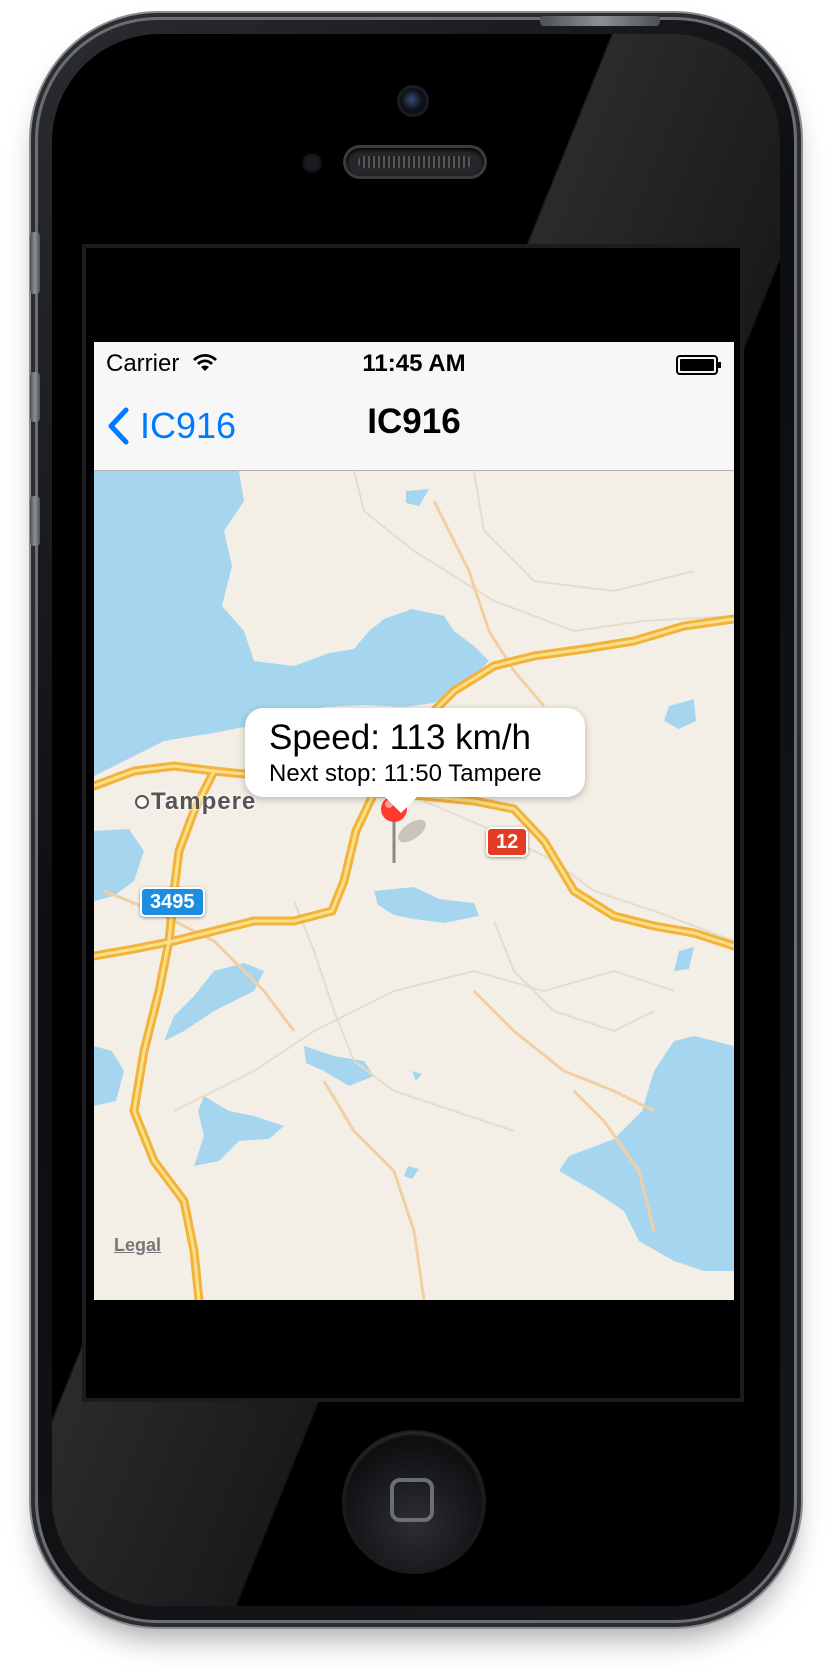 The image size is (828, 1668). I want to click on navigation-bar: IC916 IC916, so click(414, 426).